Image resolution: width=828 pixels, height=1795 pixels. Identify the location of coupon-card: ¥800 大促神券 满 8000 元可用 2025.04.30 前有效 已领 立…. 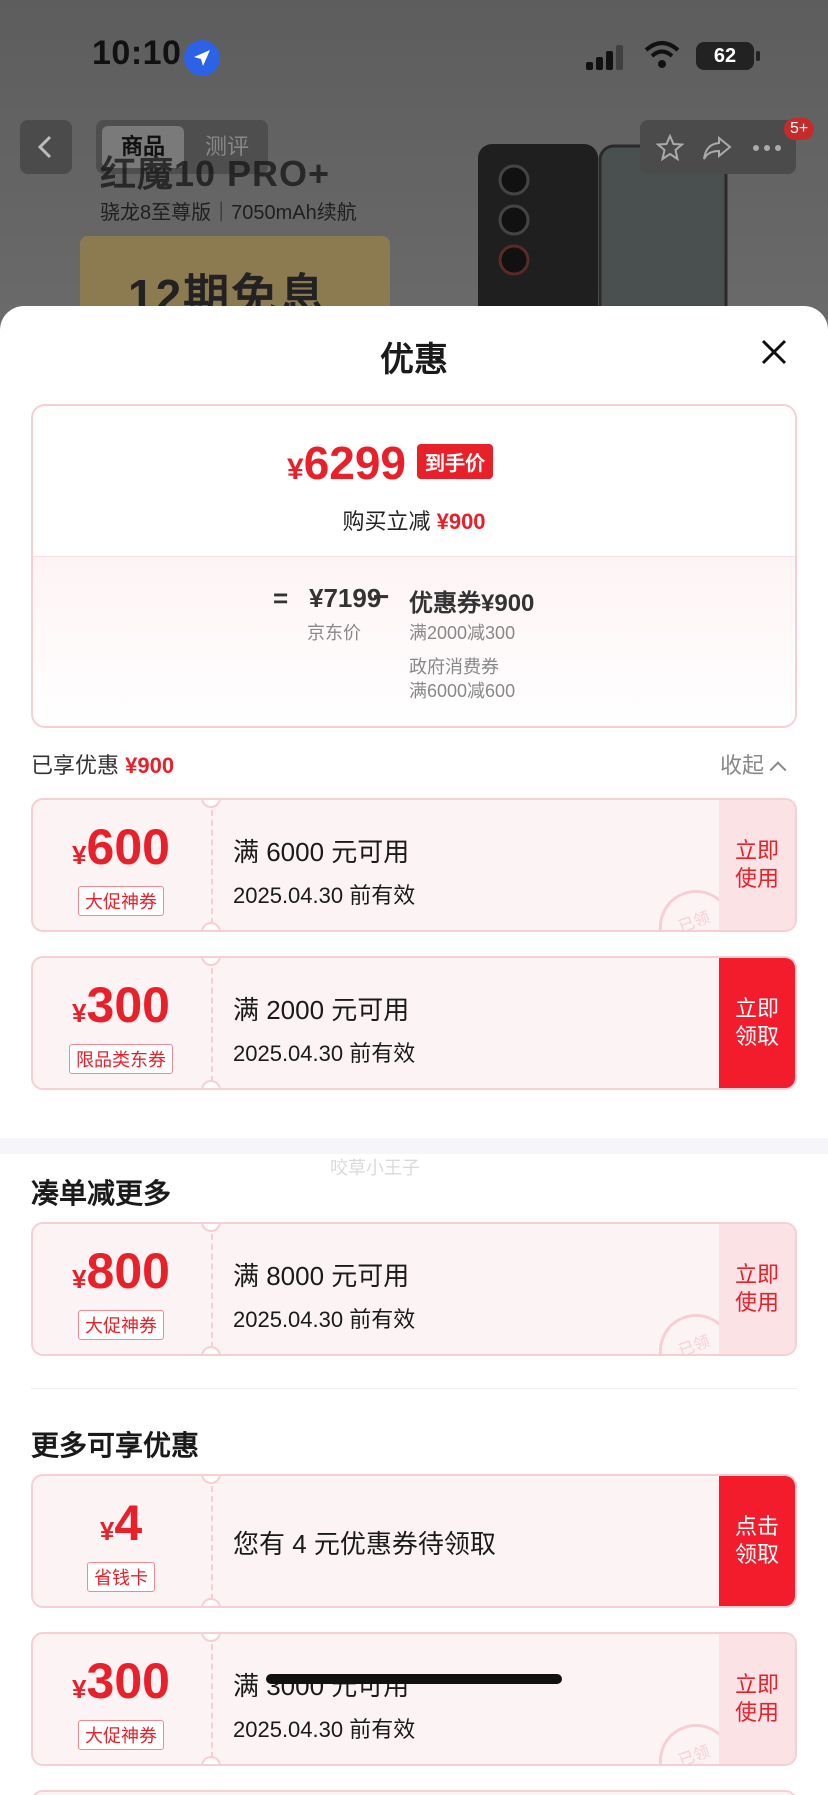
(414, 1289).